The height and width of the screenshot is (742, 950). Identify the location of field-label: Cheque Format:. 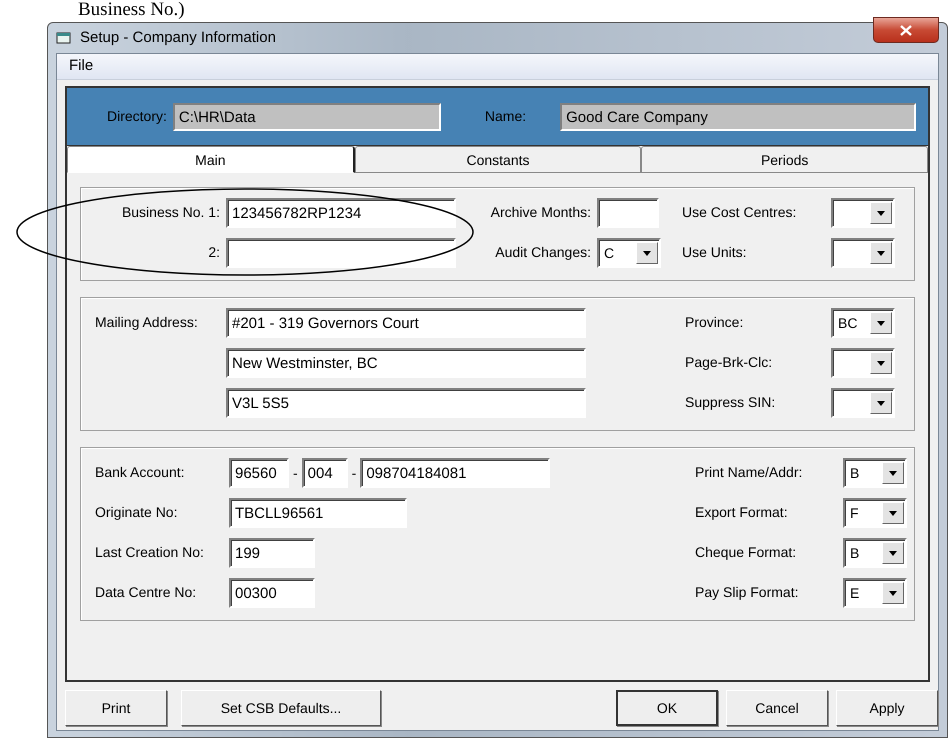
(746, 552).